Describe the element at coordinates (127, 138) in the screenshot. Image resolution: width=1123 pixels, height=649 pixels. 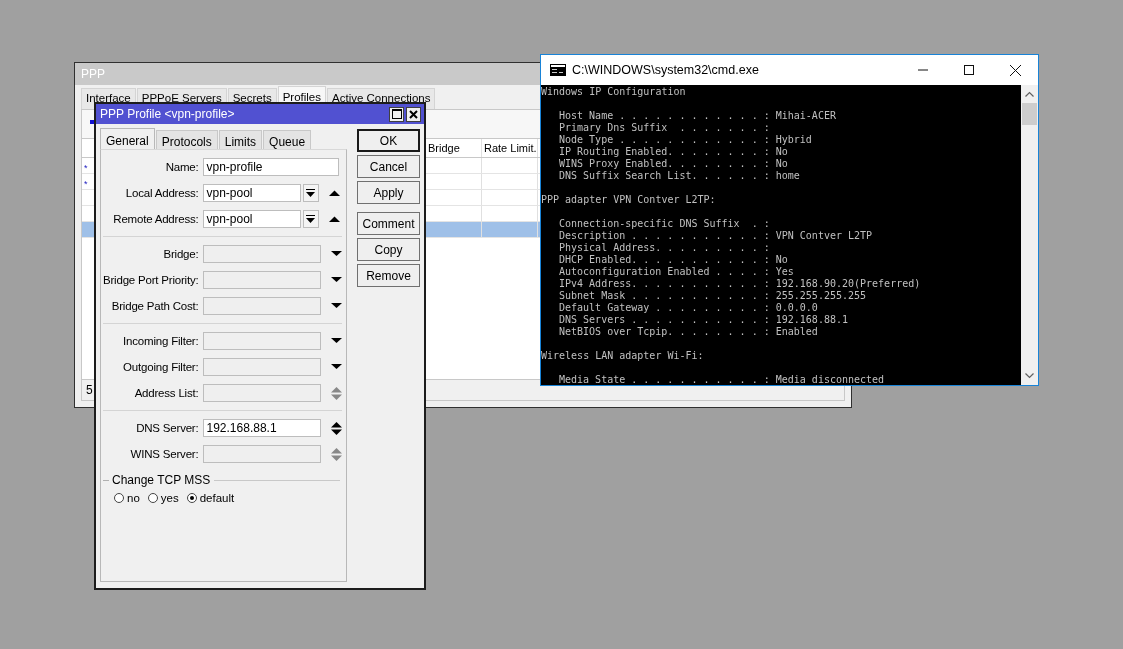
I see `tab: General` at that location.